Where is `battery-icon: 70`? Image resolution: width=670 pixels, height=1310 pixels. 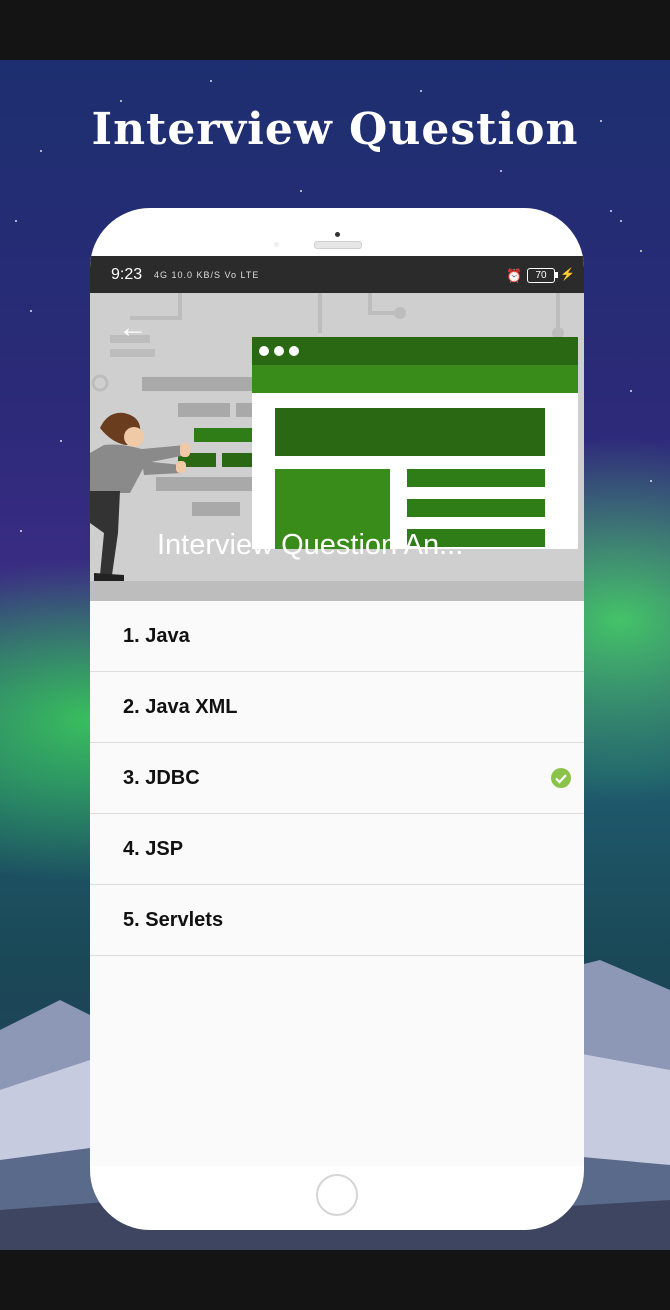 battery-icon: 70 is located at coordinates (541, 275).